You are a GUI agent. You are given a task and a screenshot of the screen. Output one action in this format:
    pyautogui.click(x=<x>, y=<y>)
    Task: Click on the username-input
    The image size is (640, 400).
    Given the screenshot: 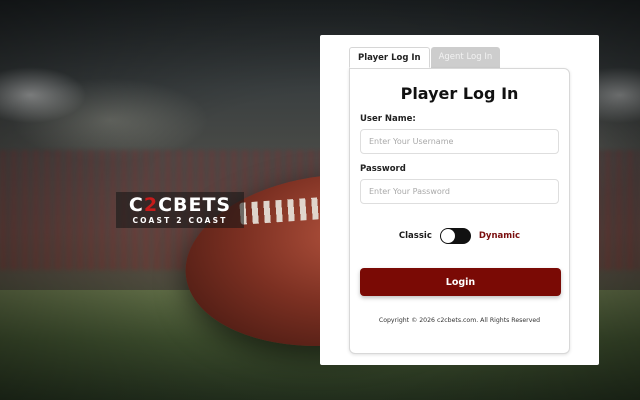 What is the action you would take?
    pyautogui.click(x=459, y=141)
    